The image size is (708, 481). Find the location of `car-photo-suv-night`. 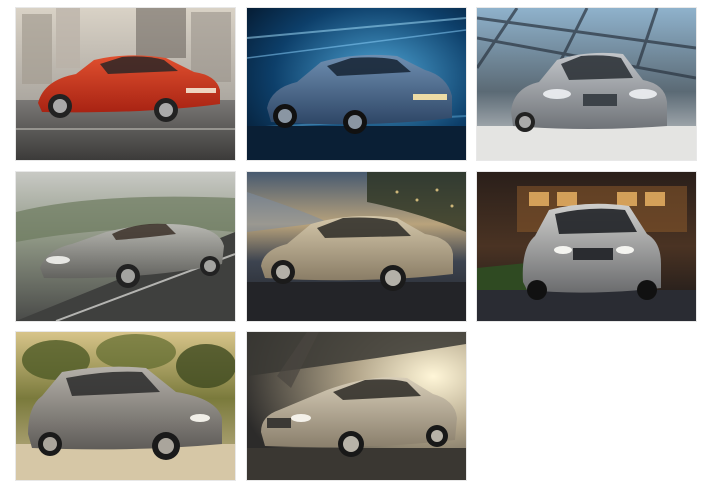

car-photo-suv-night is located at coordinates (586, 246).